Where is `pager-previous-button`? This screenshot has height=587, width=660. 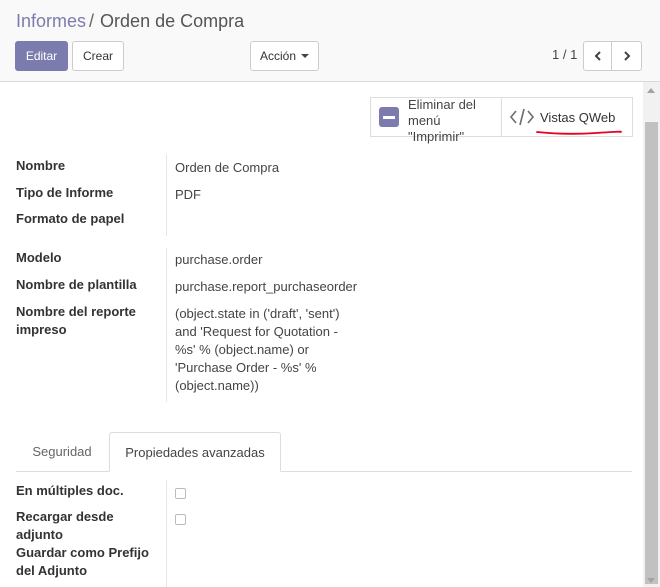
pager-previous-button is located at coordinates (597, 56).